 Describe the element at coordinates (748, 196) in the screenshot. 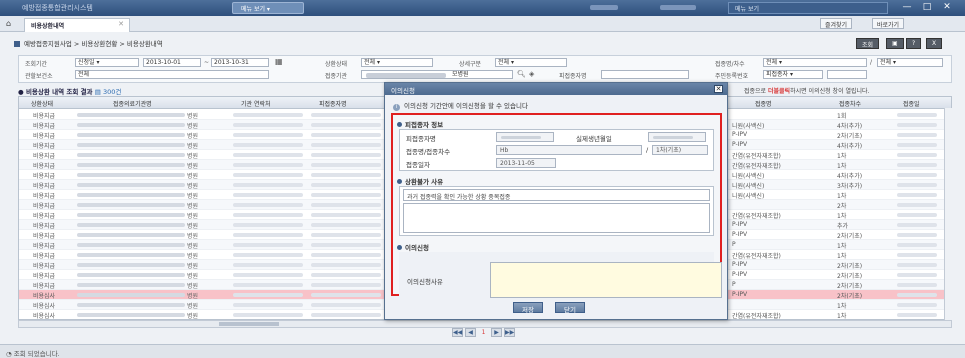

I see `vaccine-cell: 니원(사백신)` at that location.